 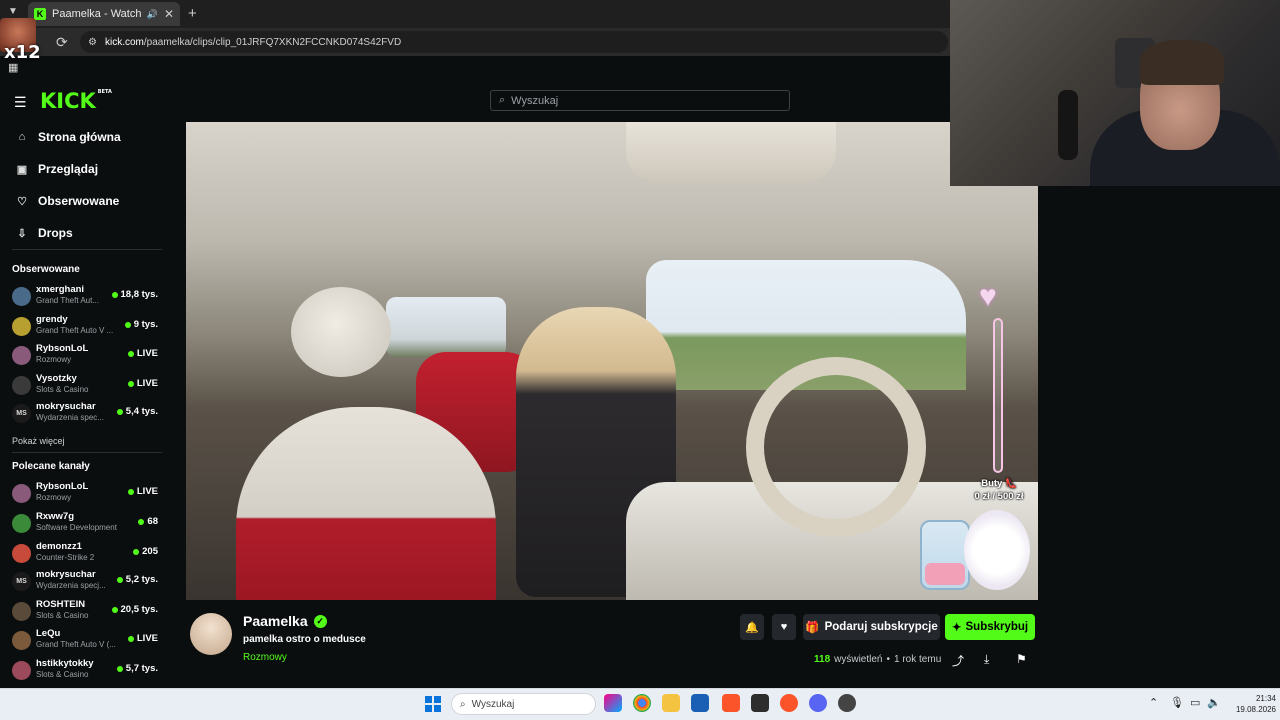 I want to click on recommended-channel-hstikkytokky: hstikkytokky Slots & Casino 5,7 tys., so click(x=87, y=670).